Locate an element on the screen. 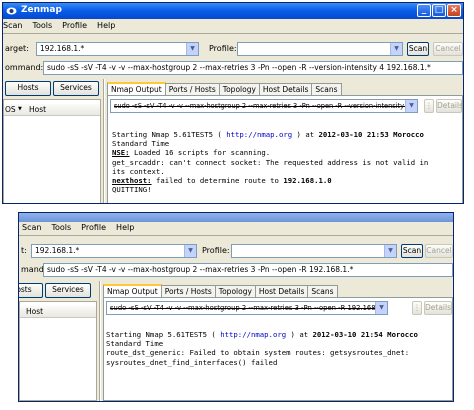 The height and width of the screenshot is (410, 474). close-button: × is located at coordinates (454, 10).